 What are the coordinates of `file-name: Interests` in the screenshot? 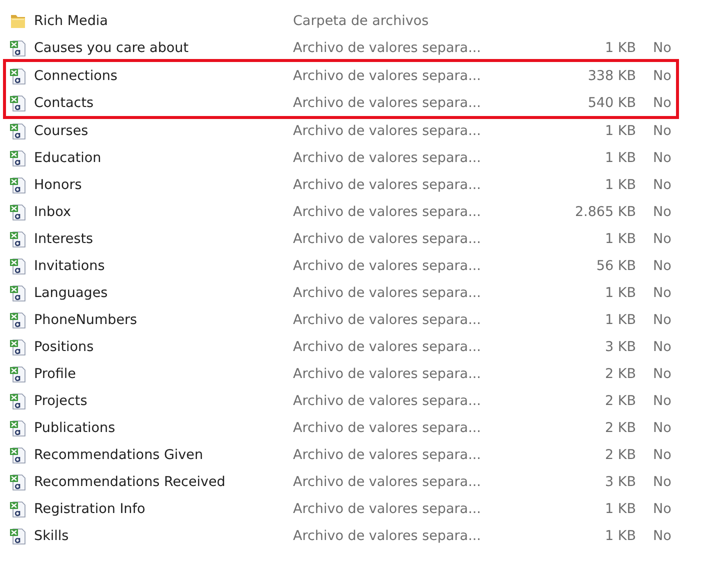 It's located at (63, 238).